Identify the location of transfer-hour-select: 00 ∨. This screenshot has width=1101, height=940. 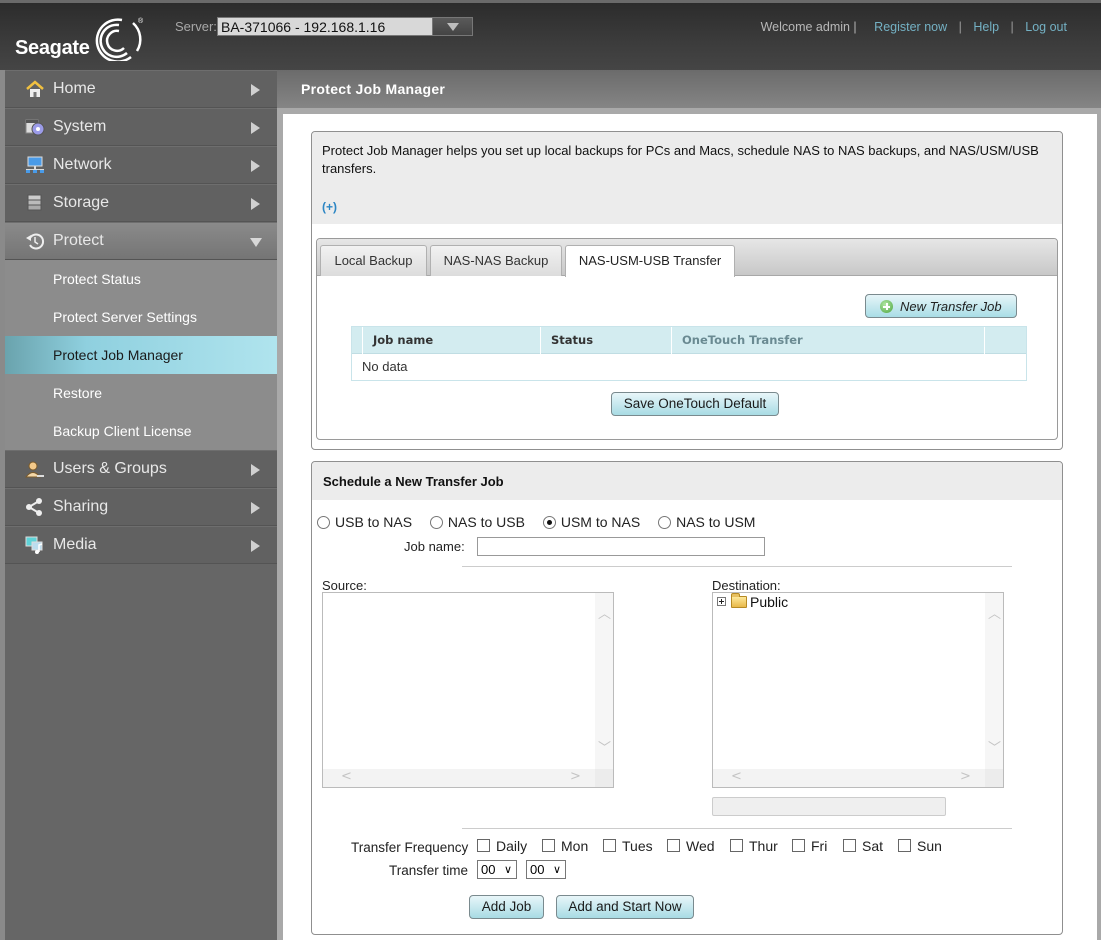
(497, 869).